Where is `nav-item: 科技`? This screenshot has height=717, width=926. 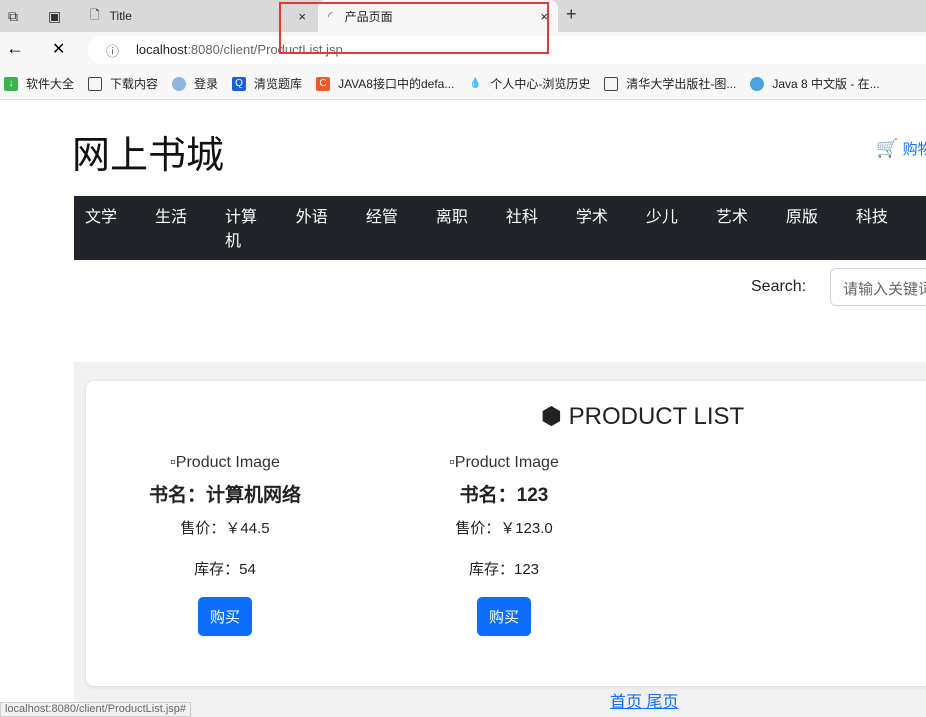
nav-item: 科技 is located at coordinates (891, 228).